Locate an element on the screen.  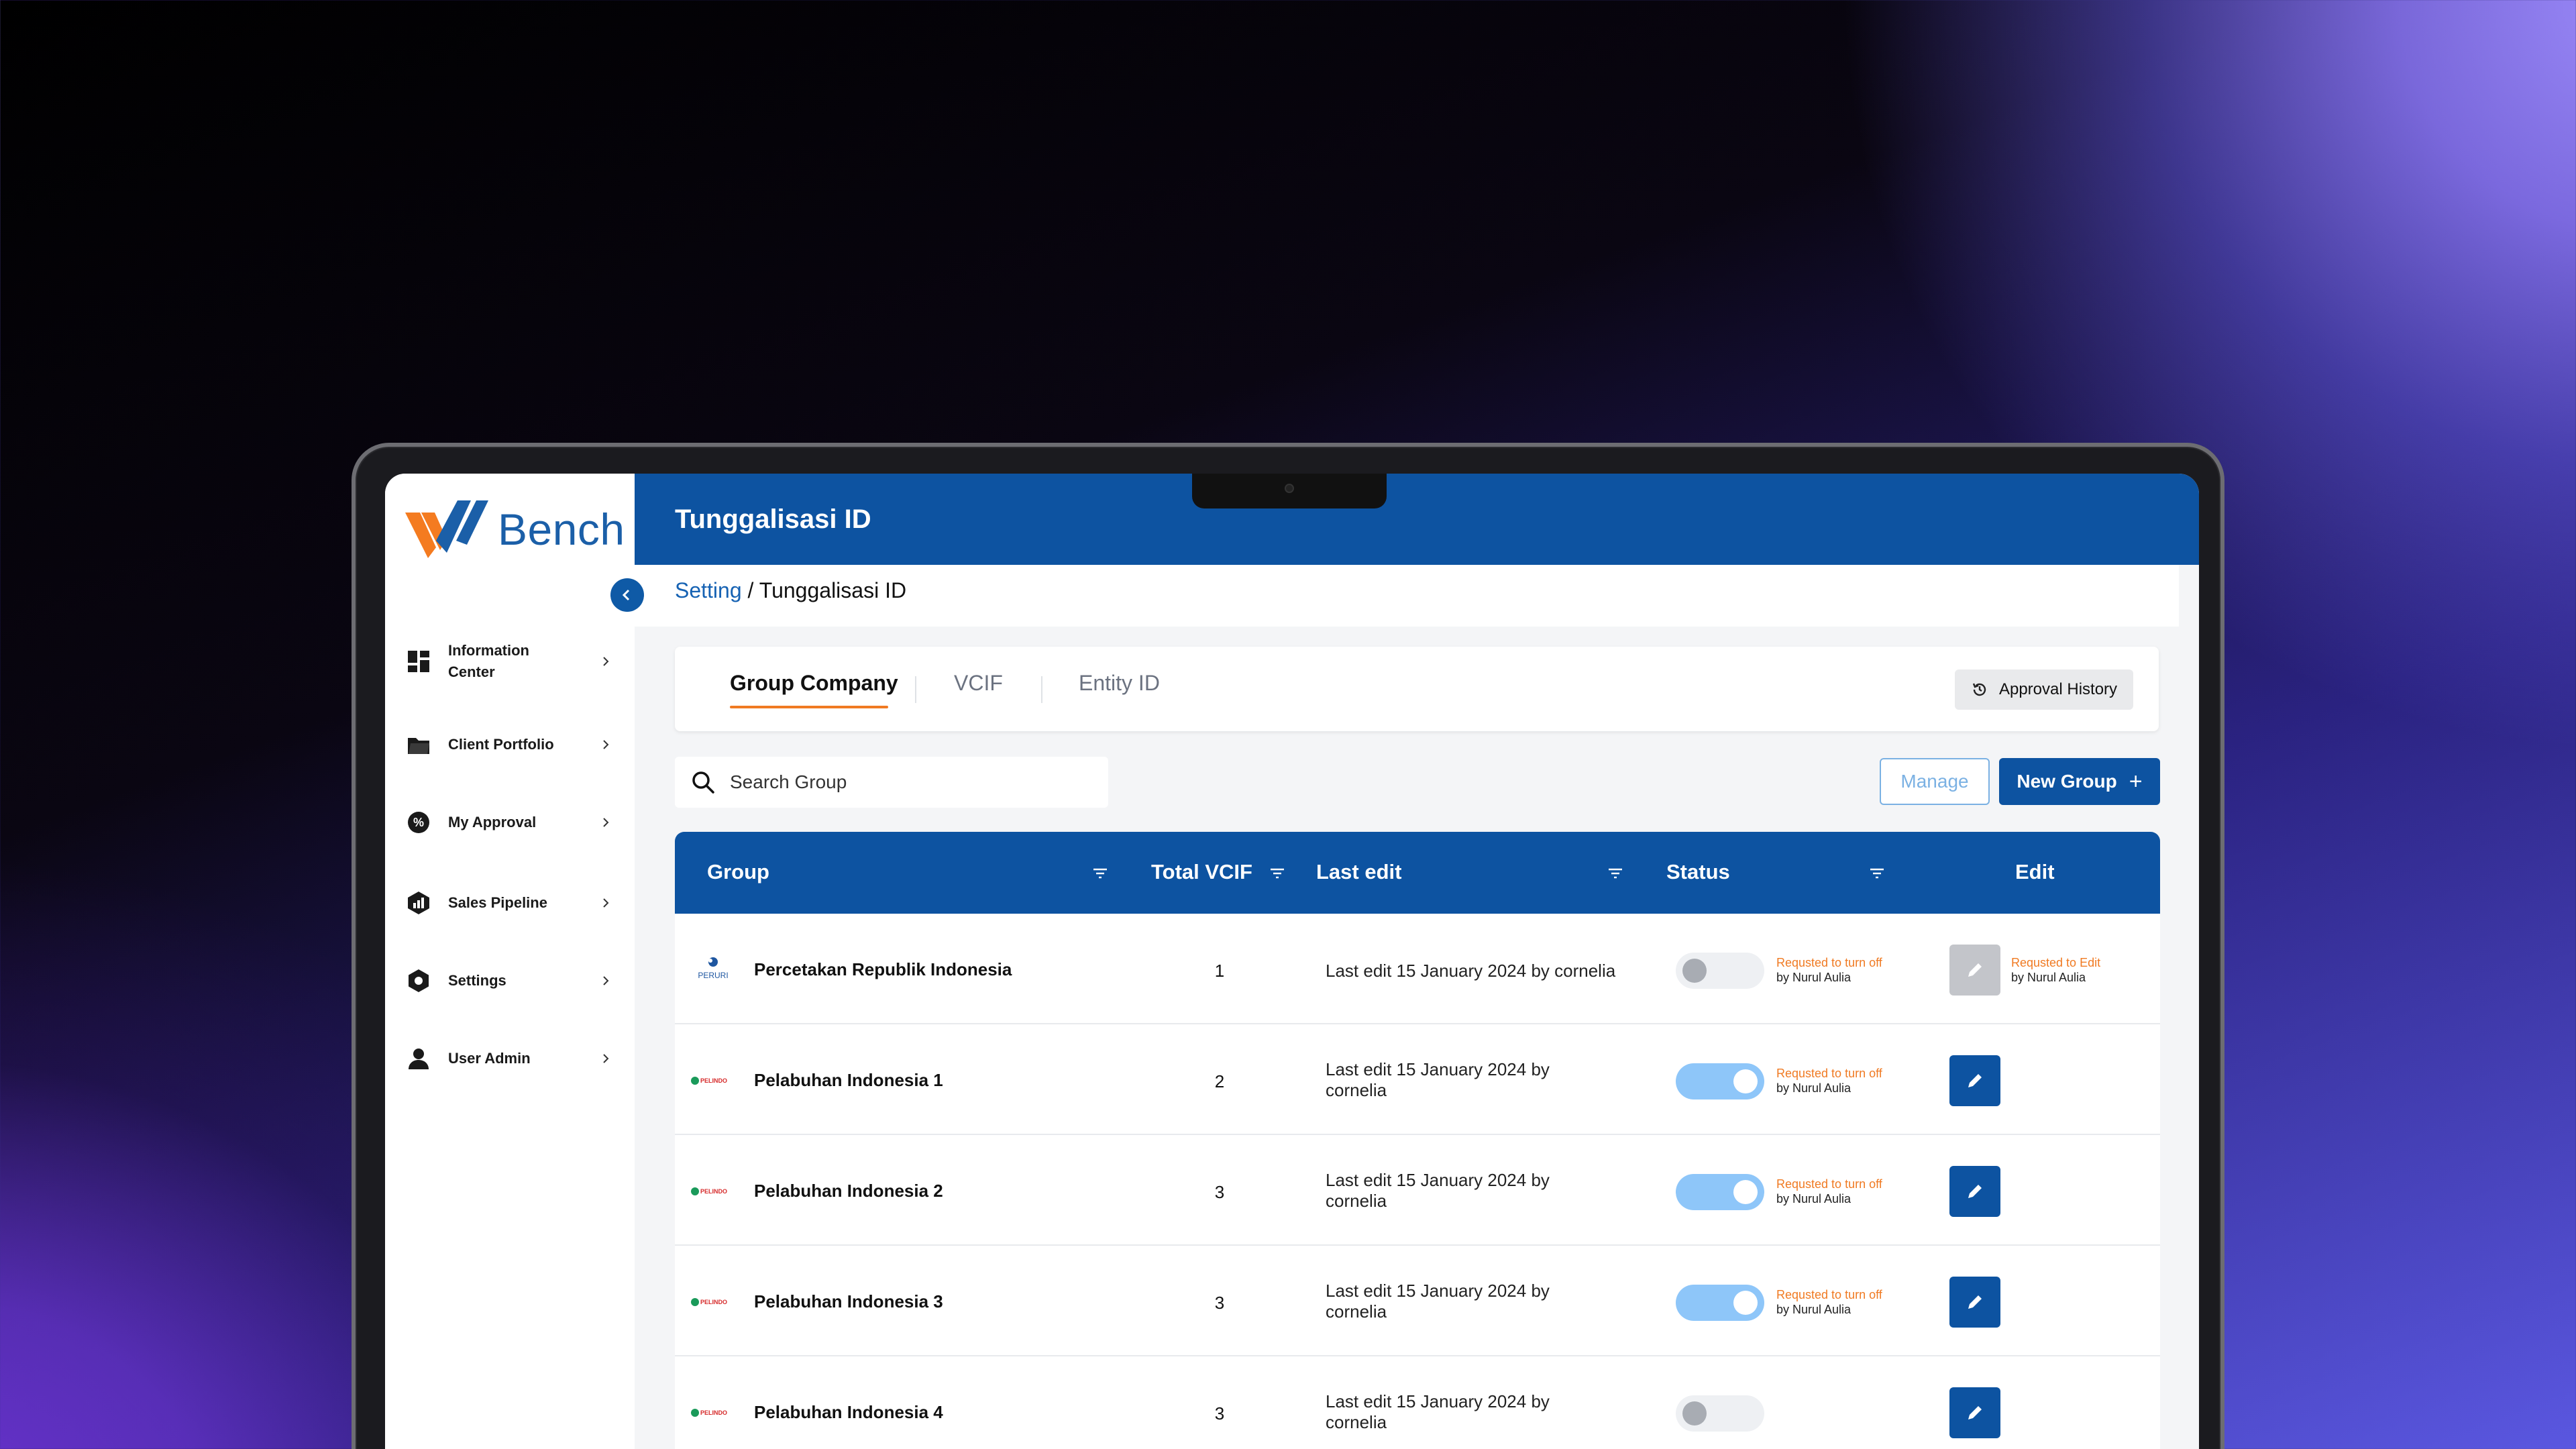
approval-history-label: Approval History is located at coordinates (2058, 689).